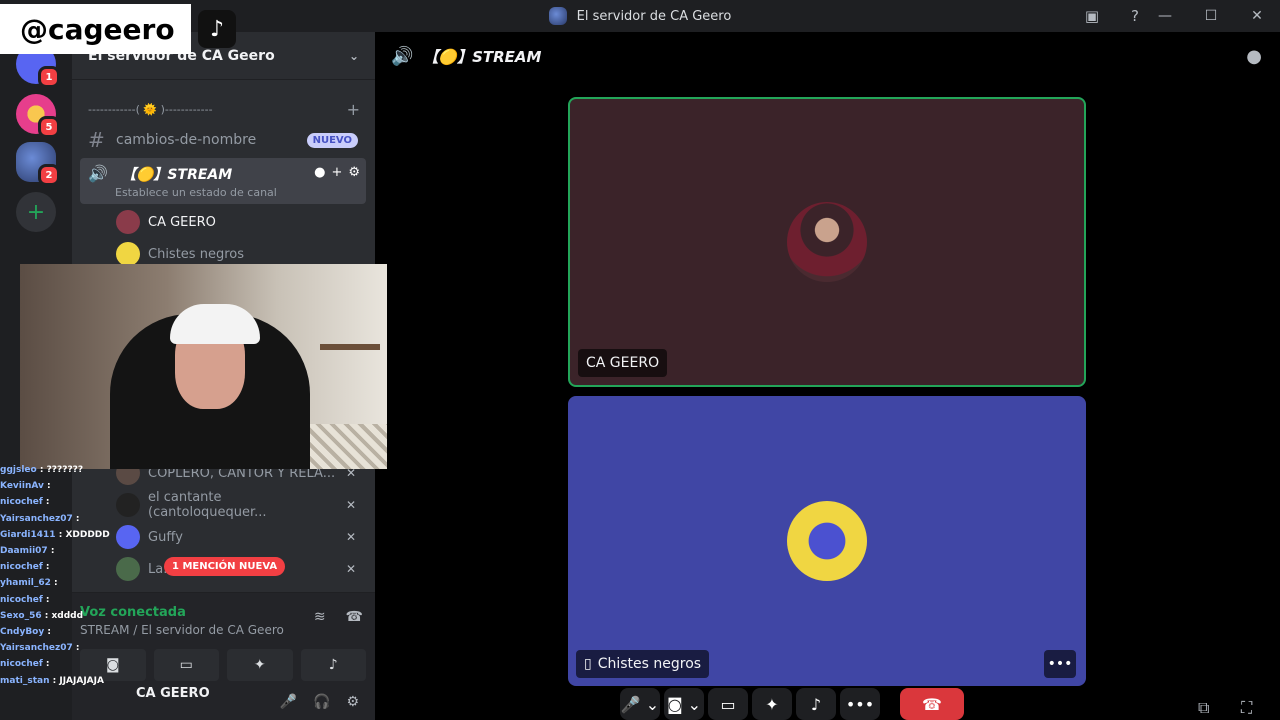 The height and width of the screenshot is (720, 1280). I want to click on server-icon, so click(557, 16).